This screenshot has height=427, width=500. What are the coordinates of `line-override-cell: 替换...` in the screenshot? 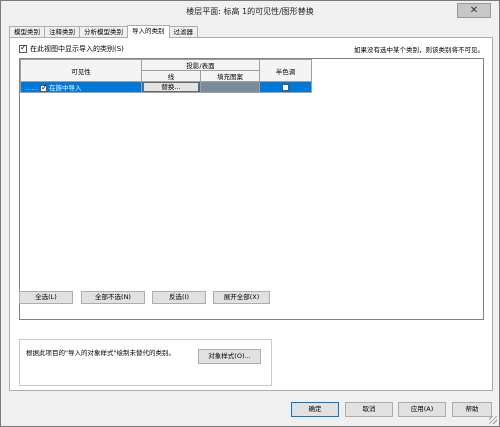 It's located at (171, 87).